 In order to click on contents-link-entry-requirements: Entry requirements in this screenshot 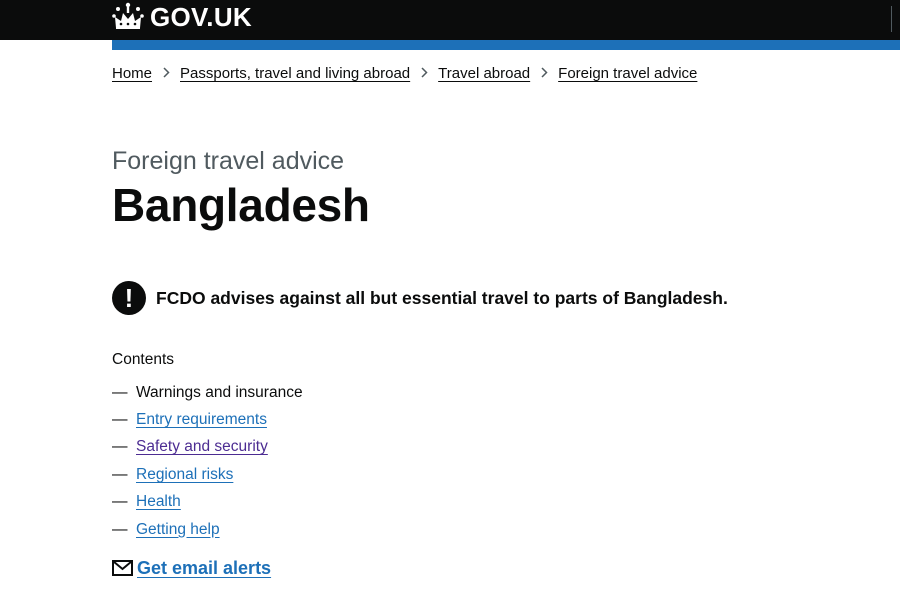, I will do `click(201, 420)`.